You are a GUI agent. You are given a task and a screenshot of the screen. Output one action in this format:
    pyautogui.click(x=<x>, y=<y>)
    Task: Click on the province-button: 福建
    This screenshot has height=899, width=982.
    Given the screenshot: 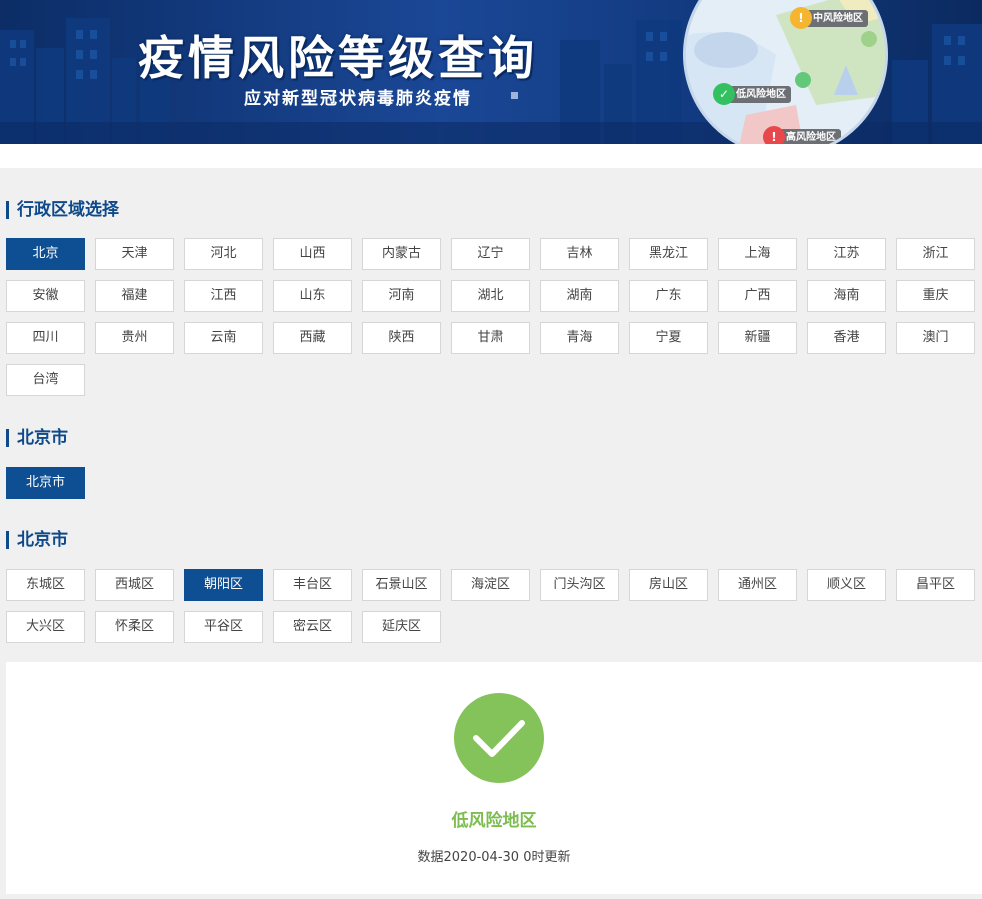 What is the action you would take?
    pyautogui.click(x=134, y=296)
    